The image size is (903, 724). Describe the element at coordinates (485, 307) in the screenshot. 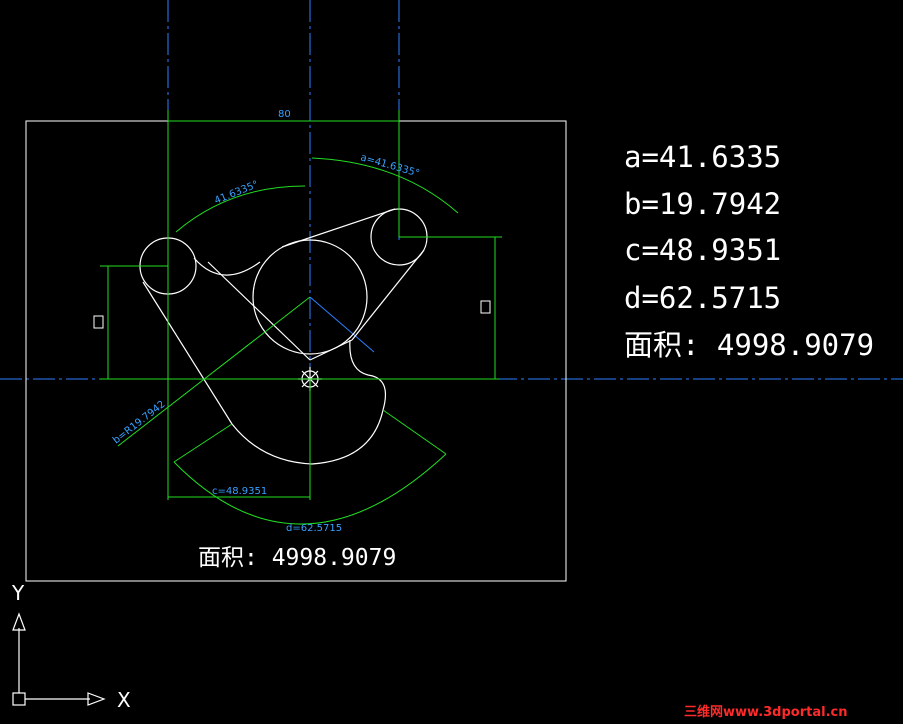

I see `right-height-text-box` at that location.